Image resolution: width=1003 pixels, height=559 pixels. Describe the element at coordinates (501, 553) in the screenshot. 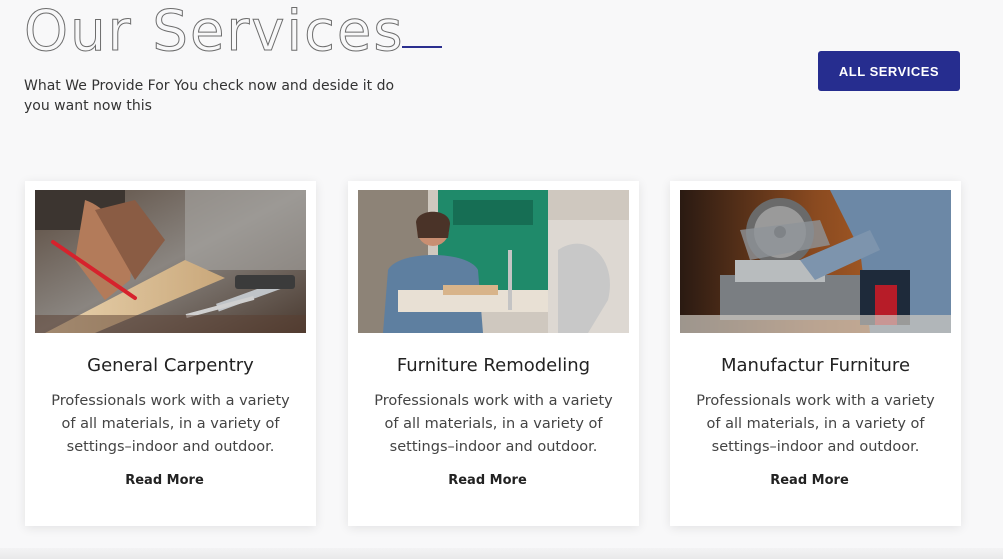

I see `section-bottom-divider` at that location.